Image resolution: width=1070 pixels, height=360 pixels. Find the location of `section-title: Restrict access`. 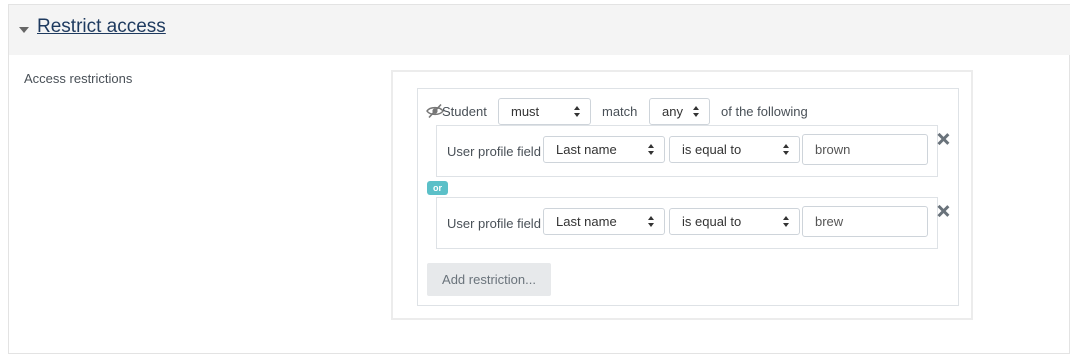

section-title: Restrict access is located at coordinates (101, 27).